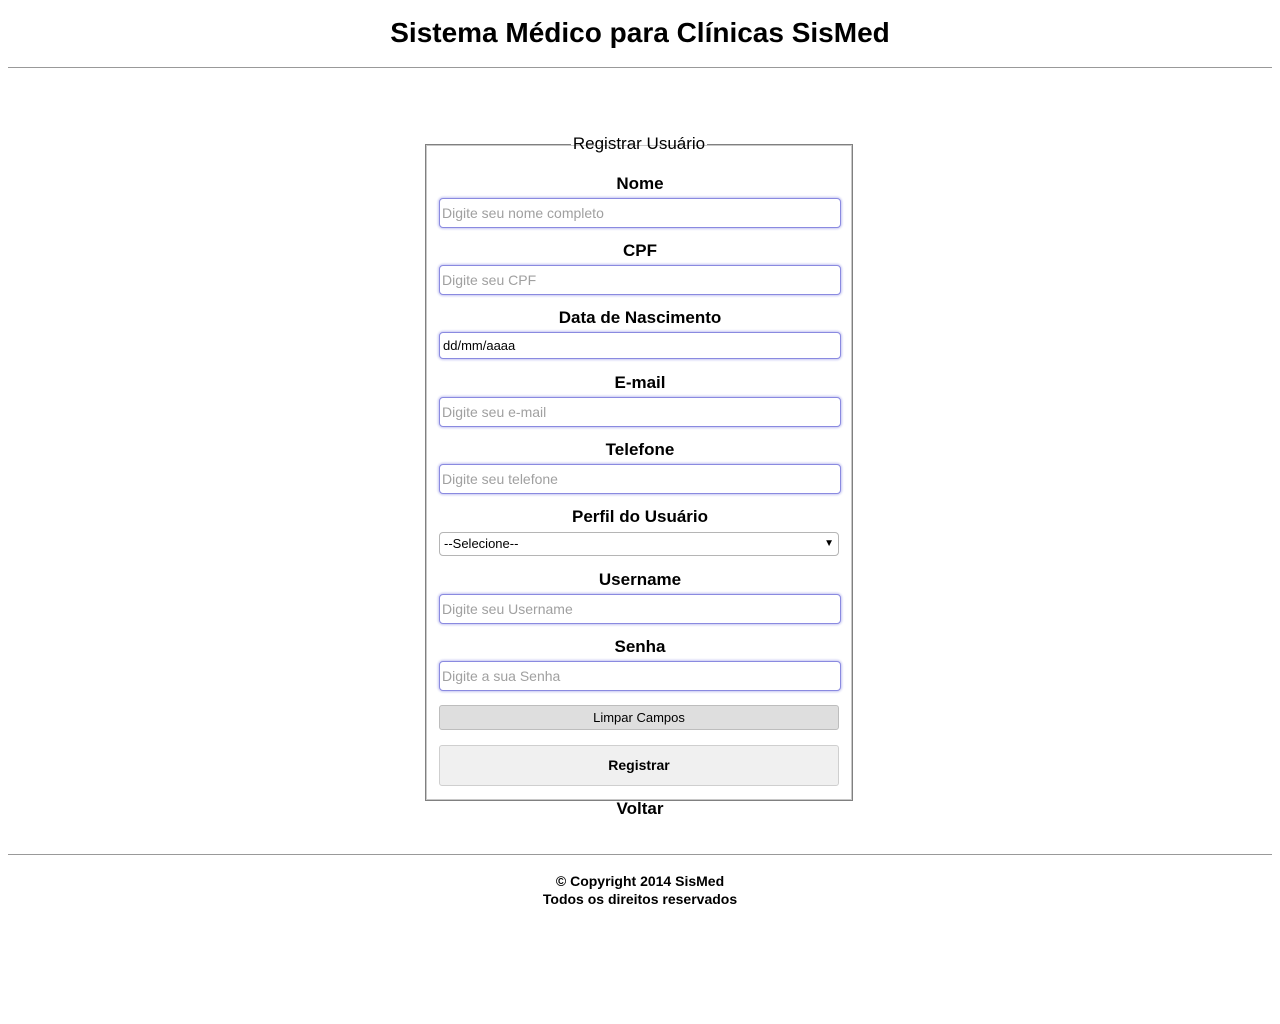  What do you see at coordinates (481, 543) in the screenshot?
I see `perfil-select-value: --Selecione--` at bounding box center [481, 543].